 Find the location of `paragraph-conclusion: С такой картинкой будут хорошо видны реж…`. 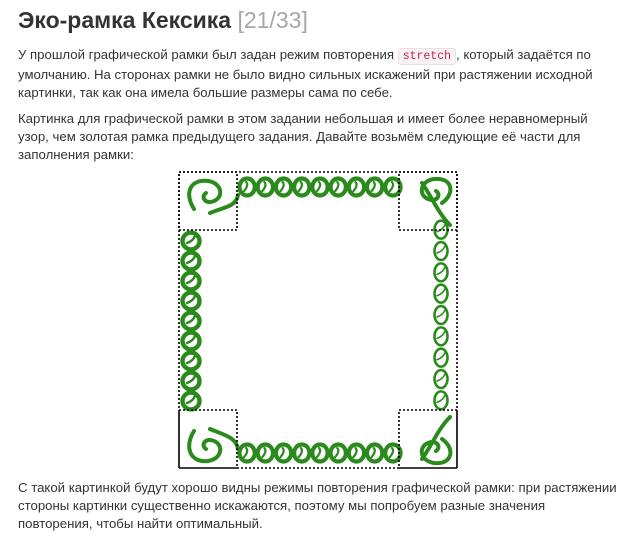

paragraph-conclusion: С такой картинкой будут хорошо видны реж… is located at coordinates (317, 505).